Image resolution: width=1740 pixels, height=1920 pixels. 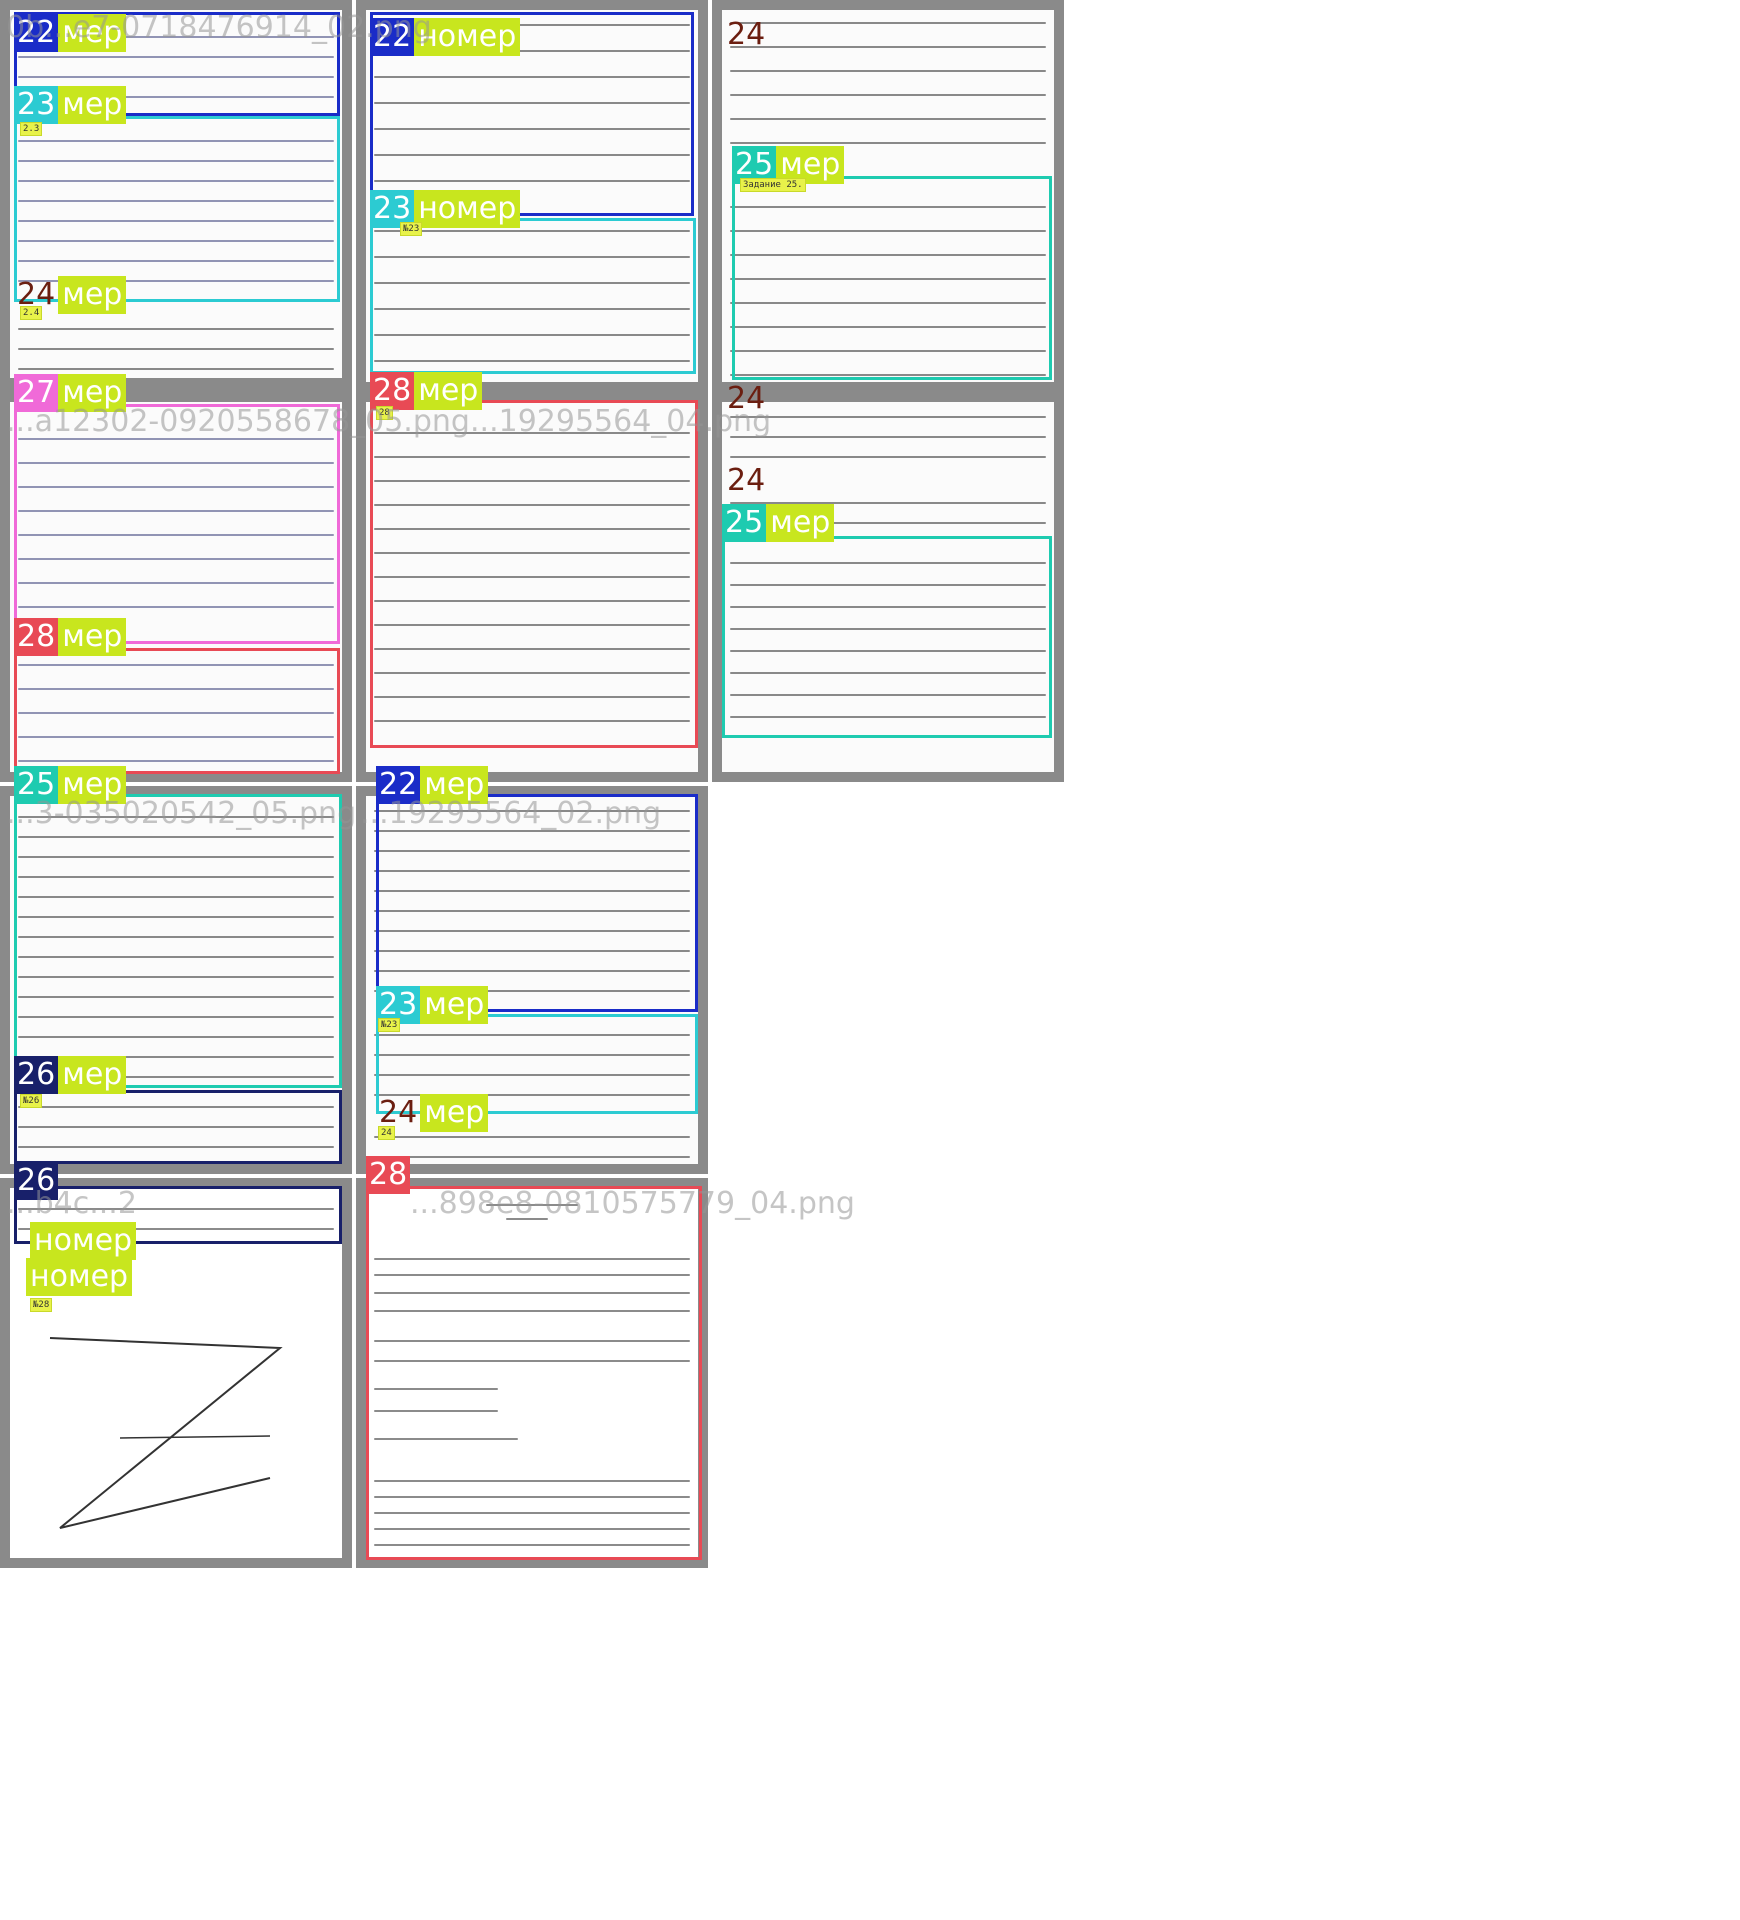 I want to click on answer-tag-22: 22 номер, so click(x=445, y=37).